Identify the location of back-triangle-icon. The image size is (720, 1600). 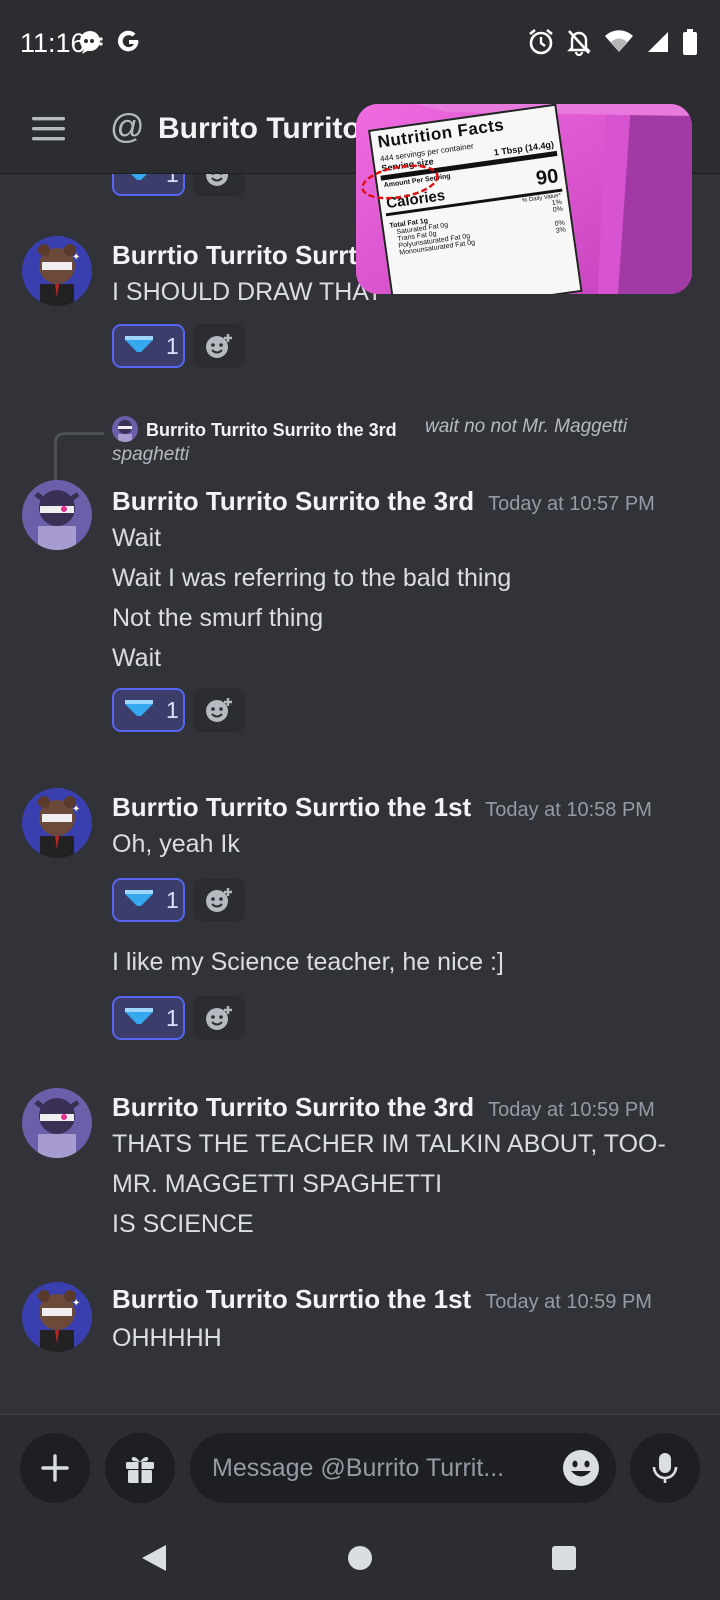
(154, 1558).